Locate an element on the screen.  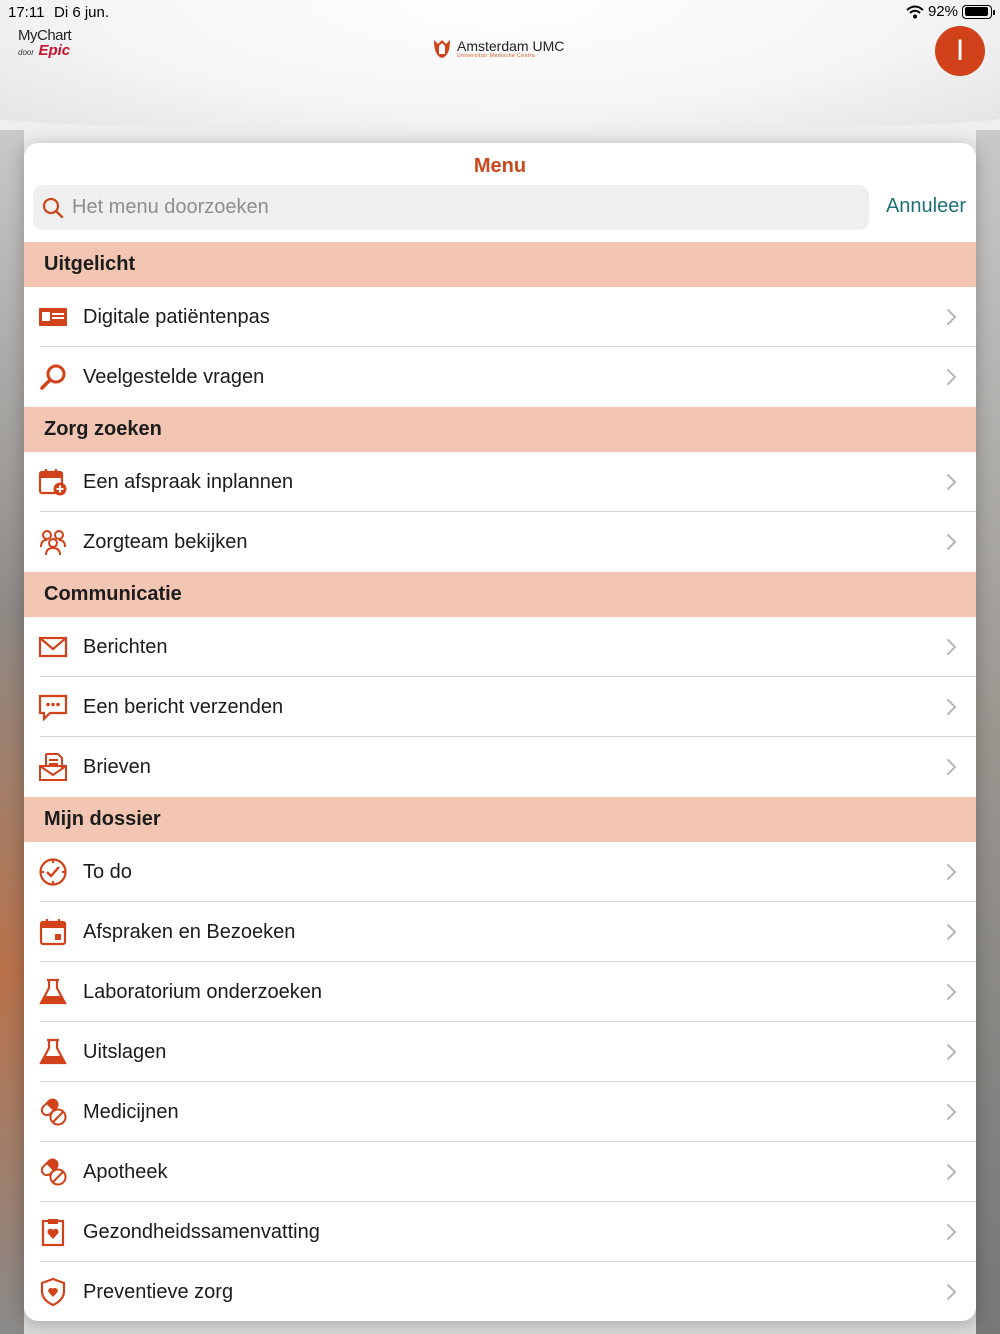
magnifier-icon is located at coordinates (53, 377).